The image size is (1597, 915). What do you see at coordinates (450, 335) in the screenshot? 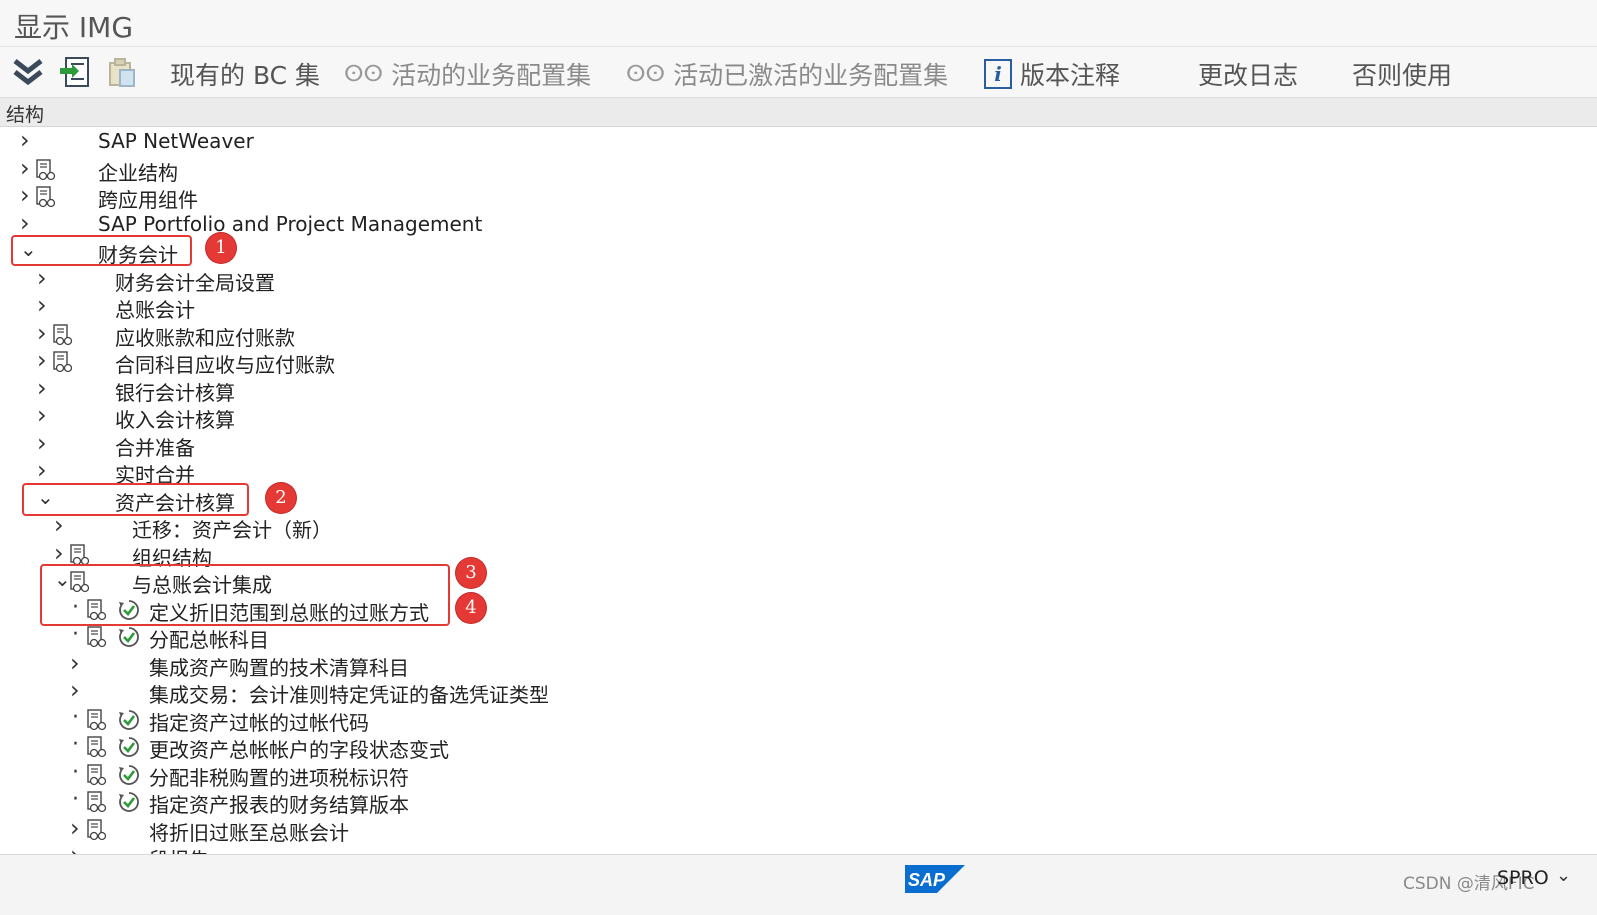
I see `tree-node-ar-ap: 应收账款和应付账款` at bounding box center [450, 335].